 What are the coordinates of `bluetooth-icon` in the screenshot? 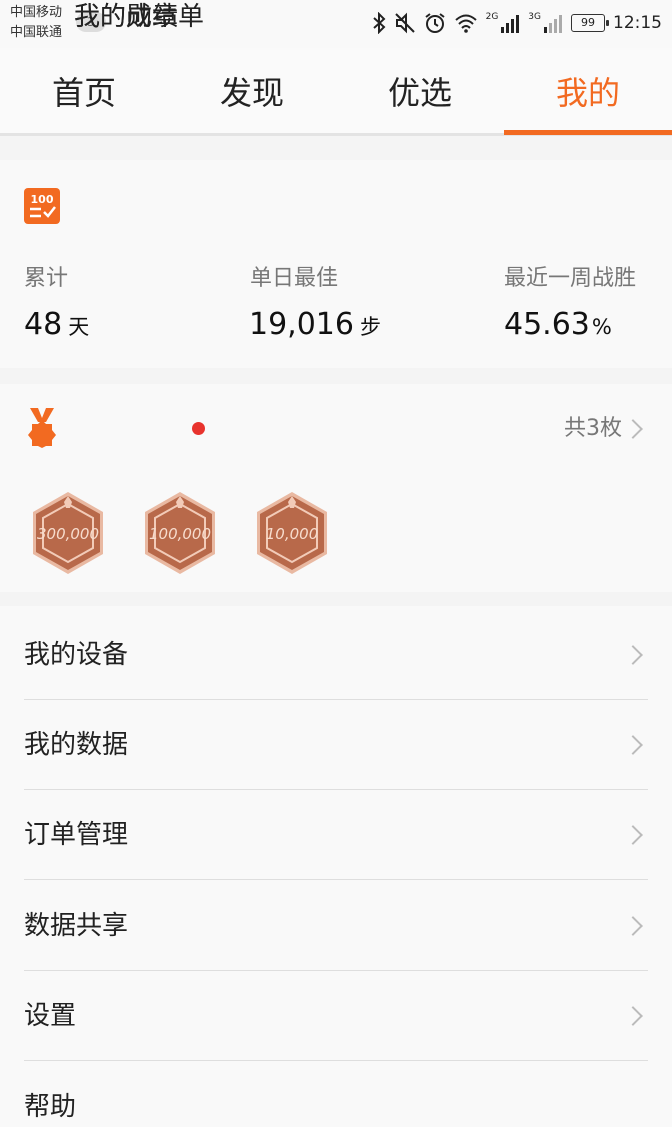 It's located at (379, 23).